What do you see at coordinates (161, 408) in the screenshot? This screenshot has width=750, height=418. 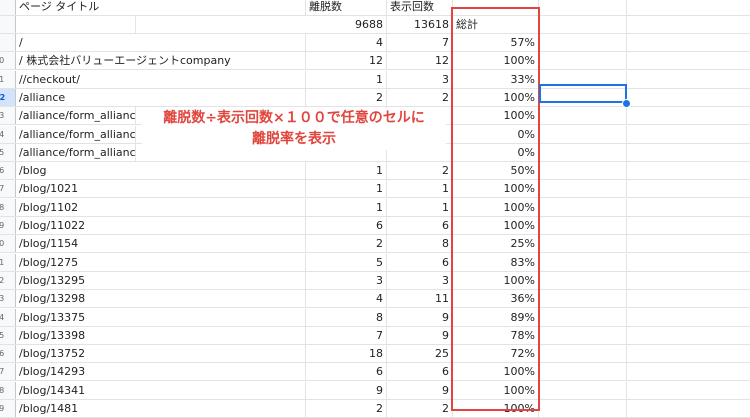 I see `page-title-cell: /blog/1481` at bounding box center [161, 408].